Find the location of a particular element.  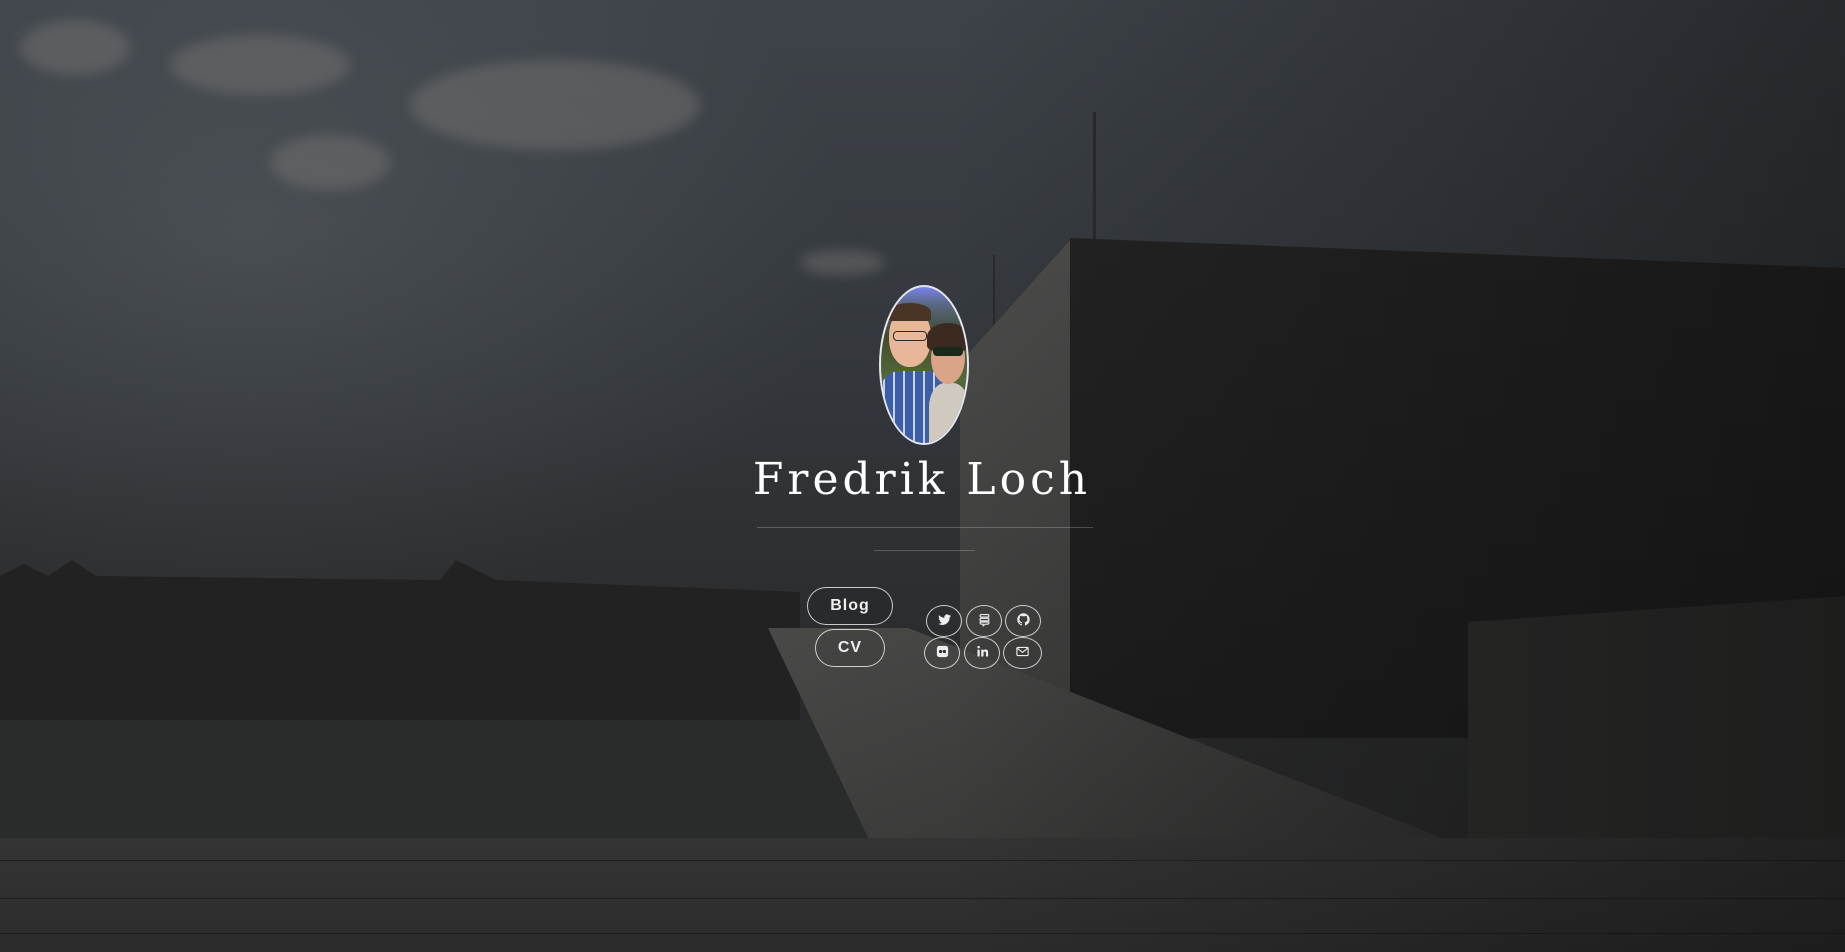

stackexchange-icon is located at coordinates (984, 621).